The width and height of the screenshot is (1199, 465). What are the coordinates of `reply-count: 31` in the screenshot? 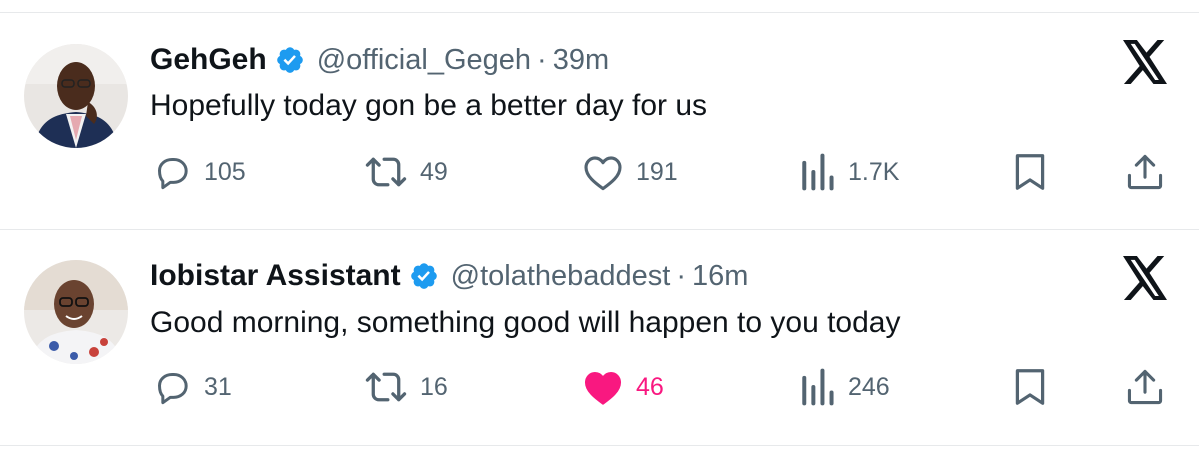 It's located at (218, 386).